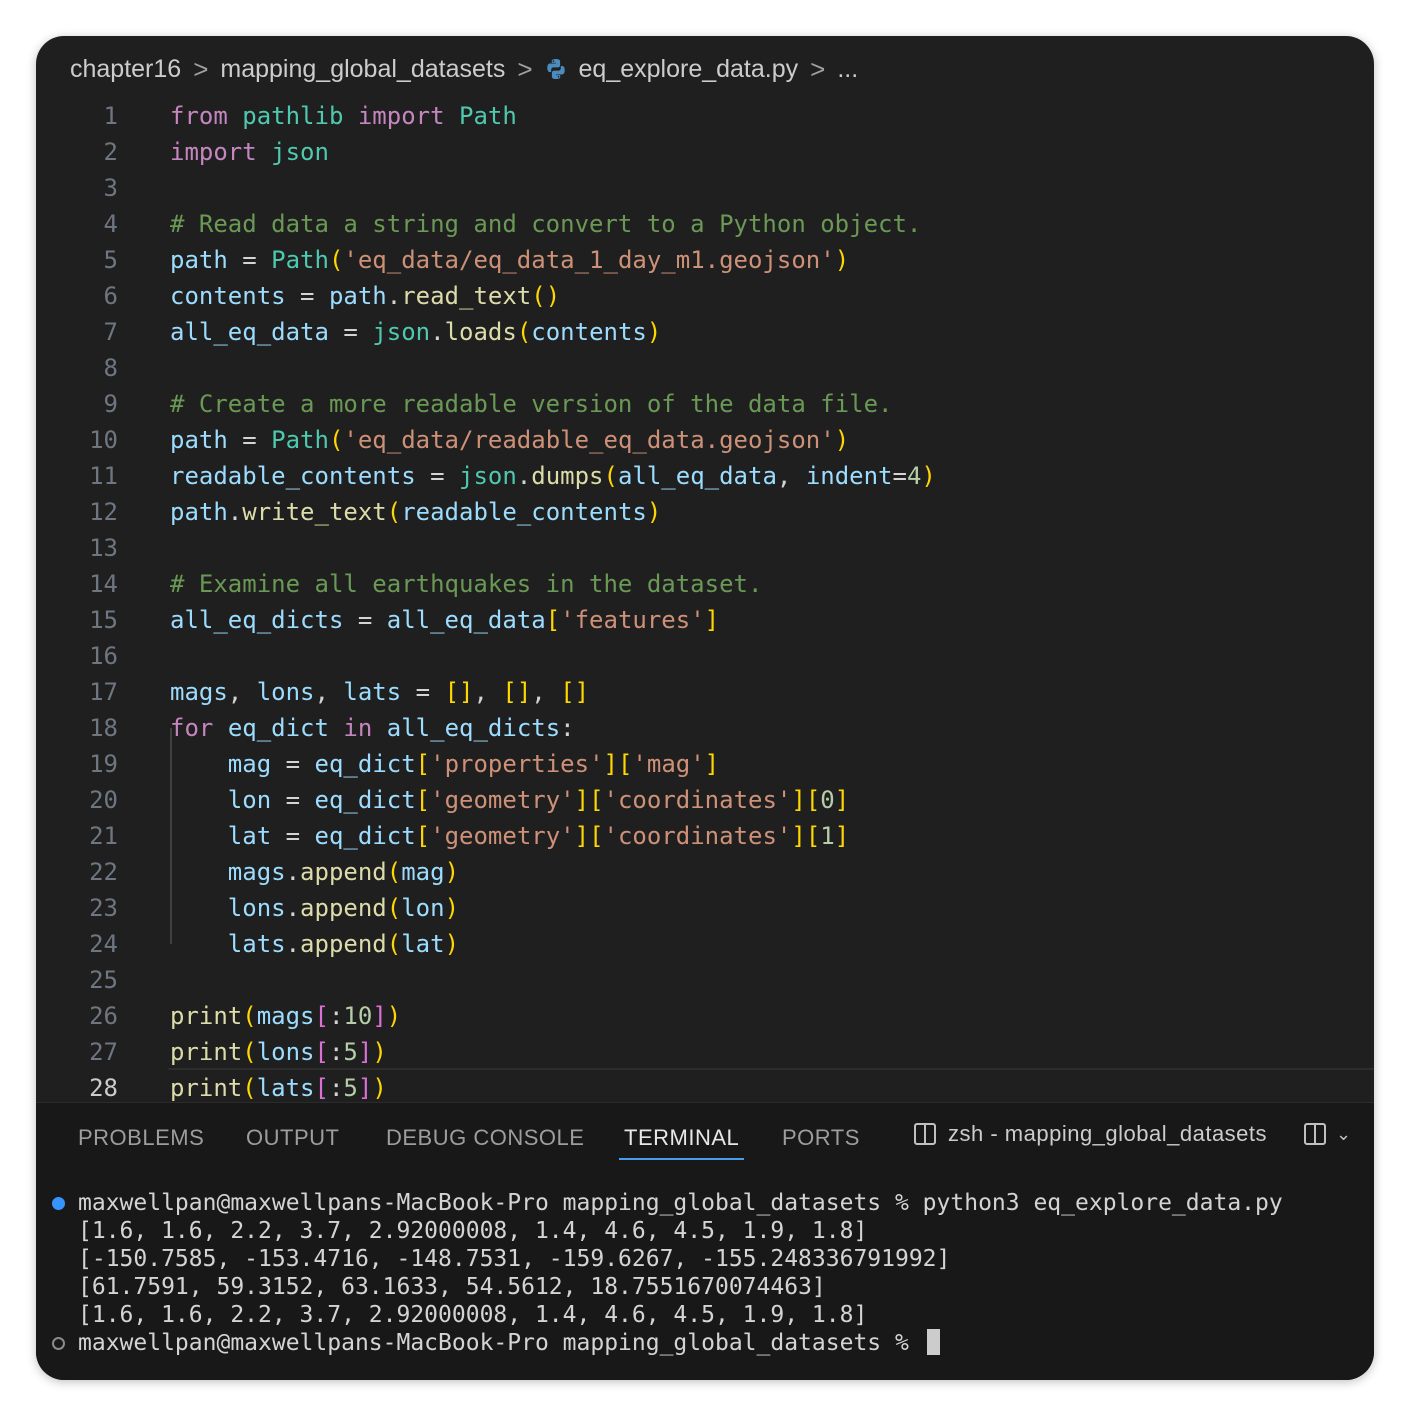  I want to click on code-token: lat, so click(423, 944).